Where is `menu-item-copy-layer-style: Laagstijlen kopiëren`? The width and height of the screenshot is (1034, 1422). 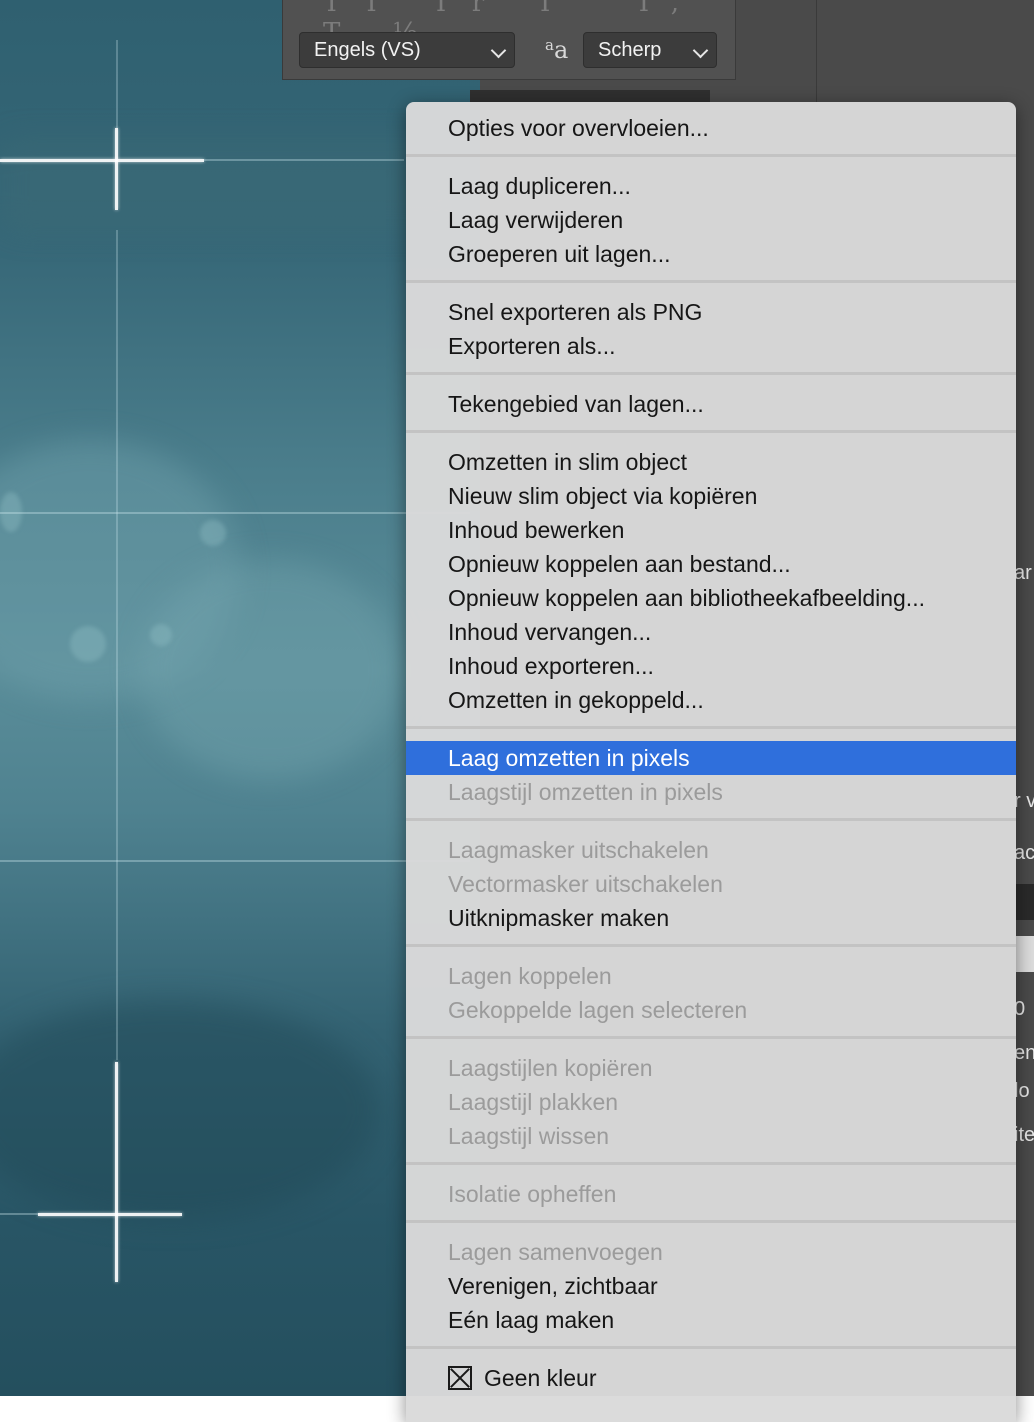
menu-item-copy-layer-style: Laagstijlen kopiëren is located at coordinates (550, 1068).